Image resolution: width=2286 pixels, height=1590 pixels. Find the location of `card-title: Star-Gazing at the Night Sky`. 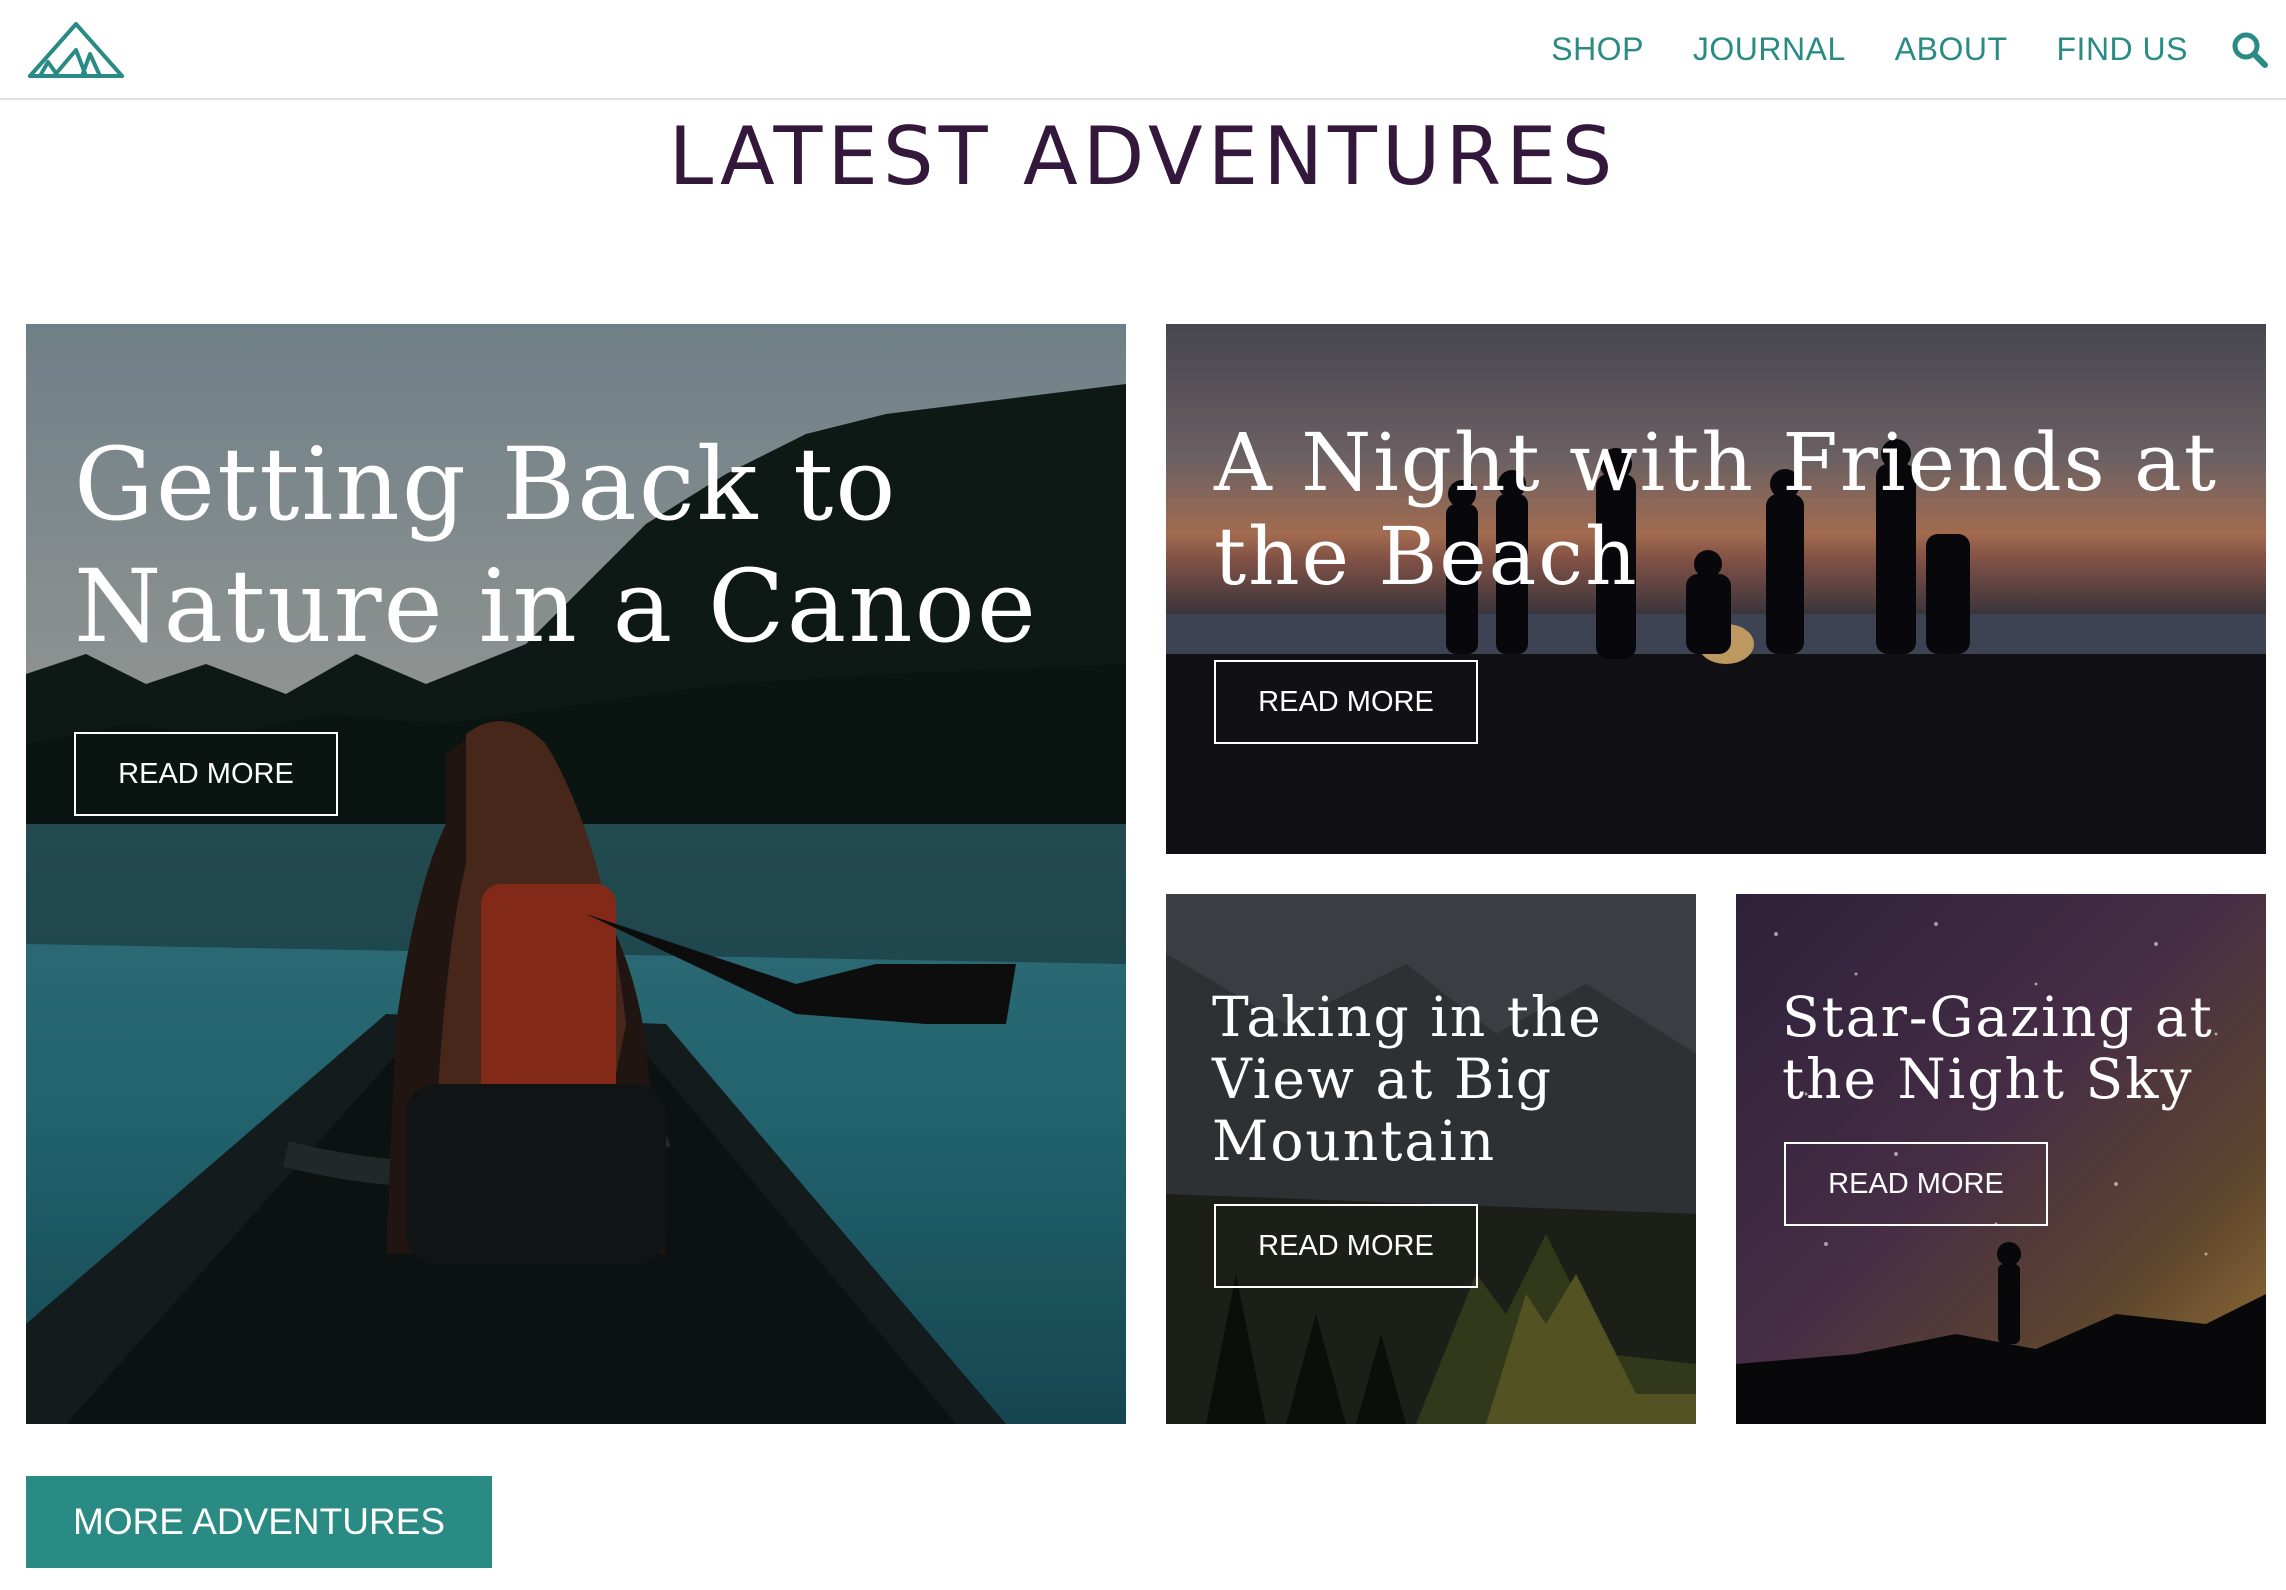

card-title: Star-Gazing at the Night Sky is located at coordinates (2017, 1048).